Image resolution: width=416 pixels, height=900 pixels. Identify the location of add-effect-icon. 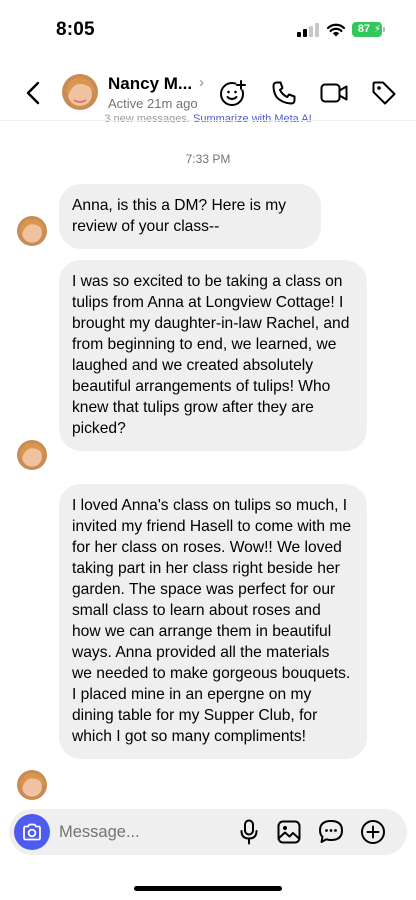
(233, 93).